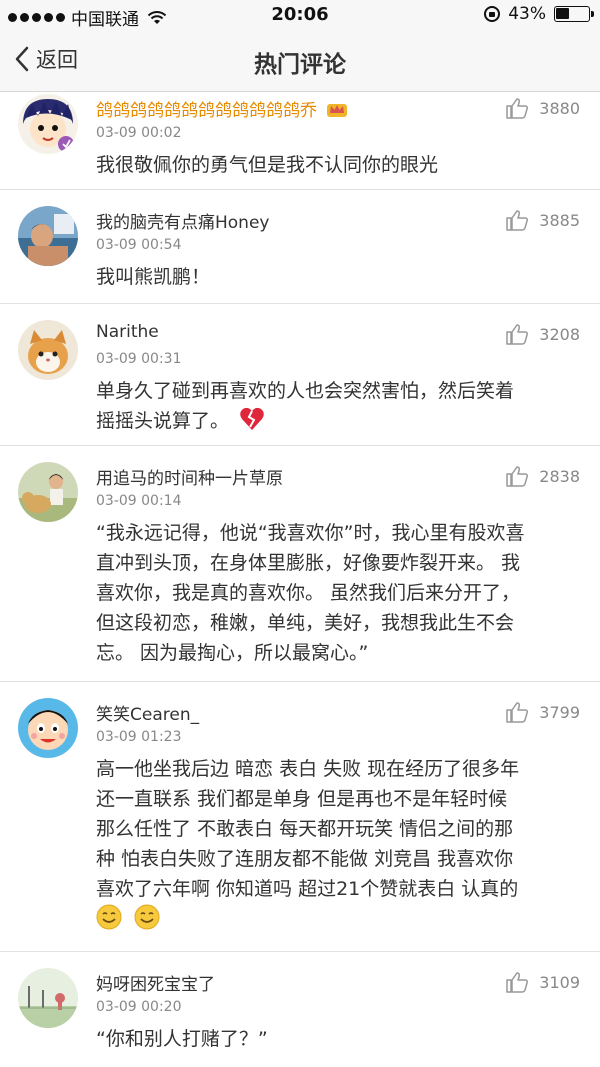  I want to click on comment-username: 笑笑Cearen_, so click(147, 712).